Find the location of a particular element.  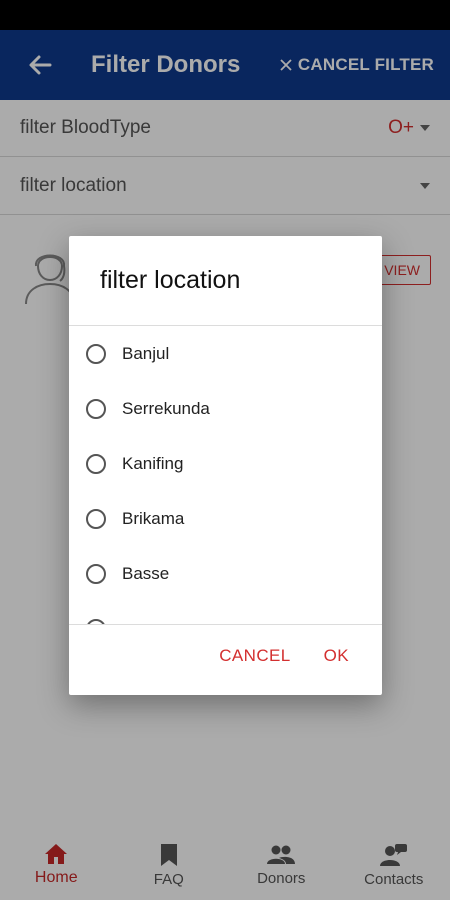

location-option: Basse is located at coordinates (225, 573).